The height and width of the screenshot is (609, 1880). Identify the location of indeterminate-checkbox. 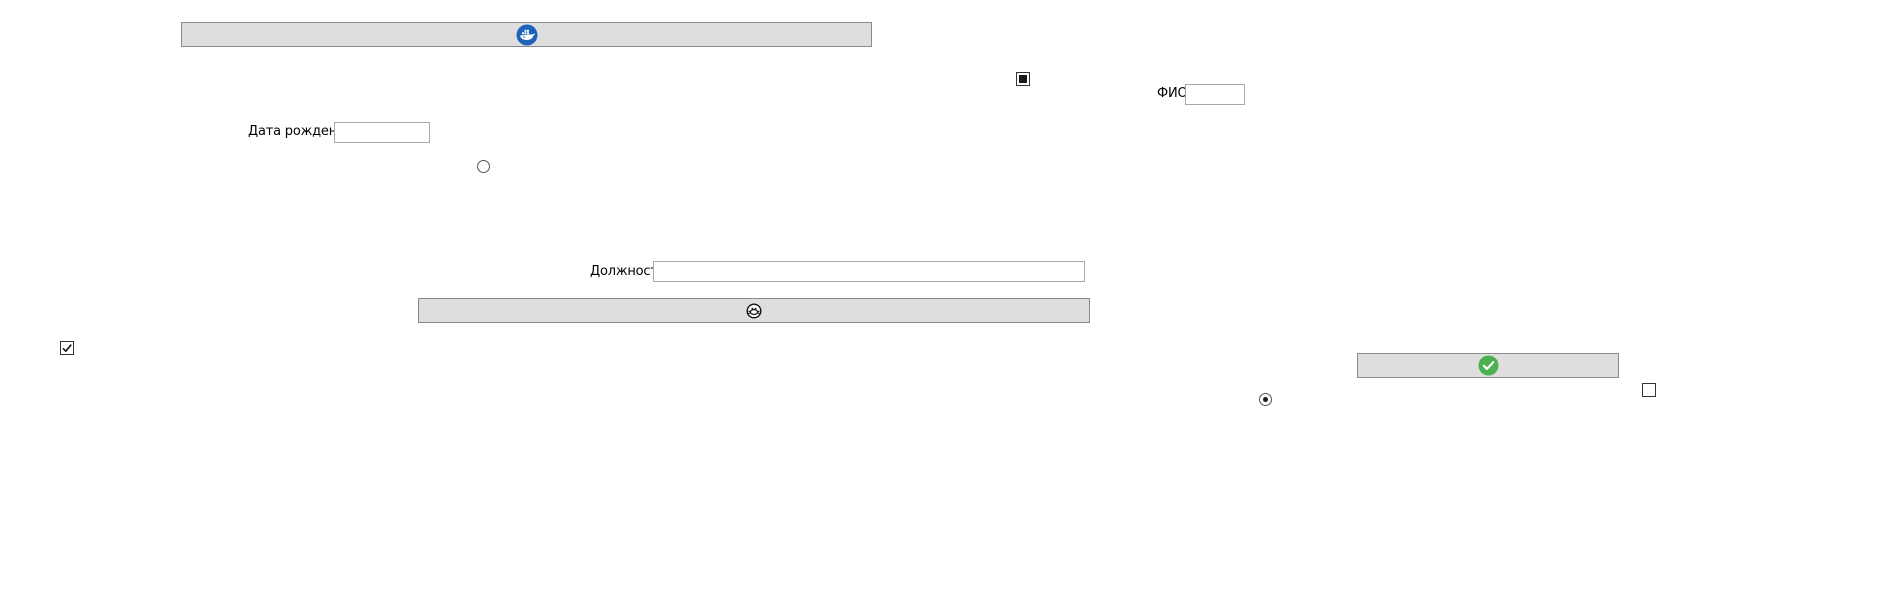
(1023, 79).